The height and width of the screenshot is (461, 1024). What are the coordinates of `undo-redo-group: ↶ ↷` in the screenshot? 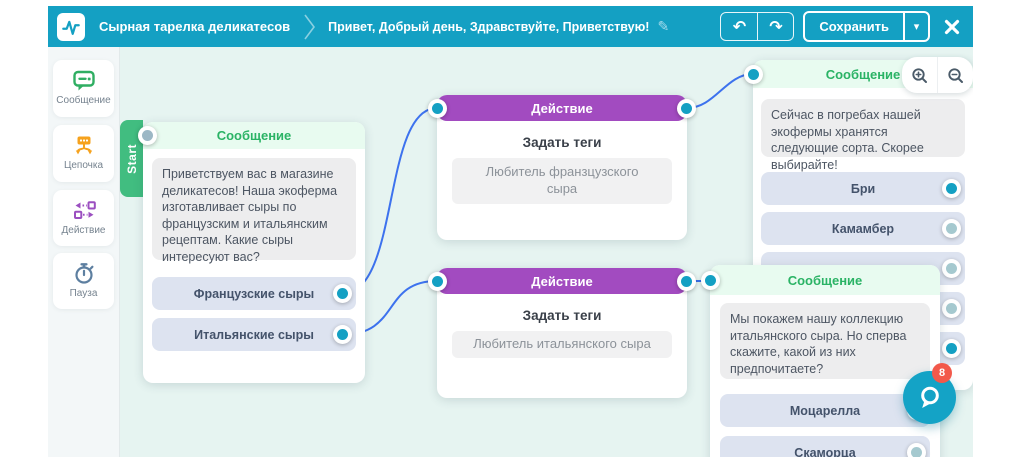 It's located at (757, 26).